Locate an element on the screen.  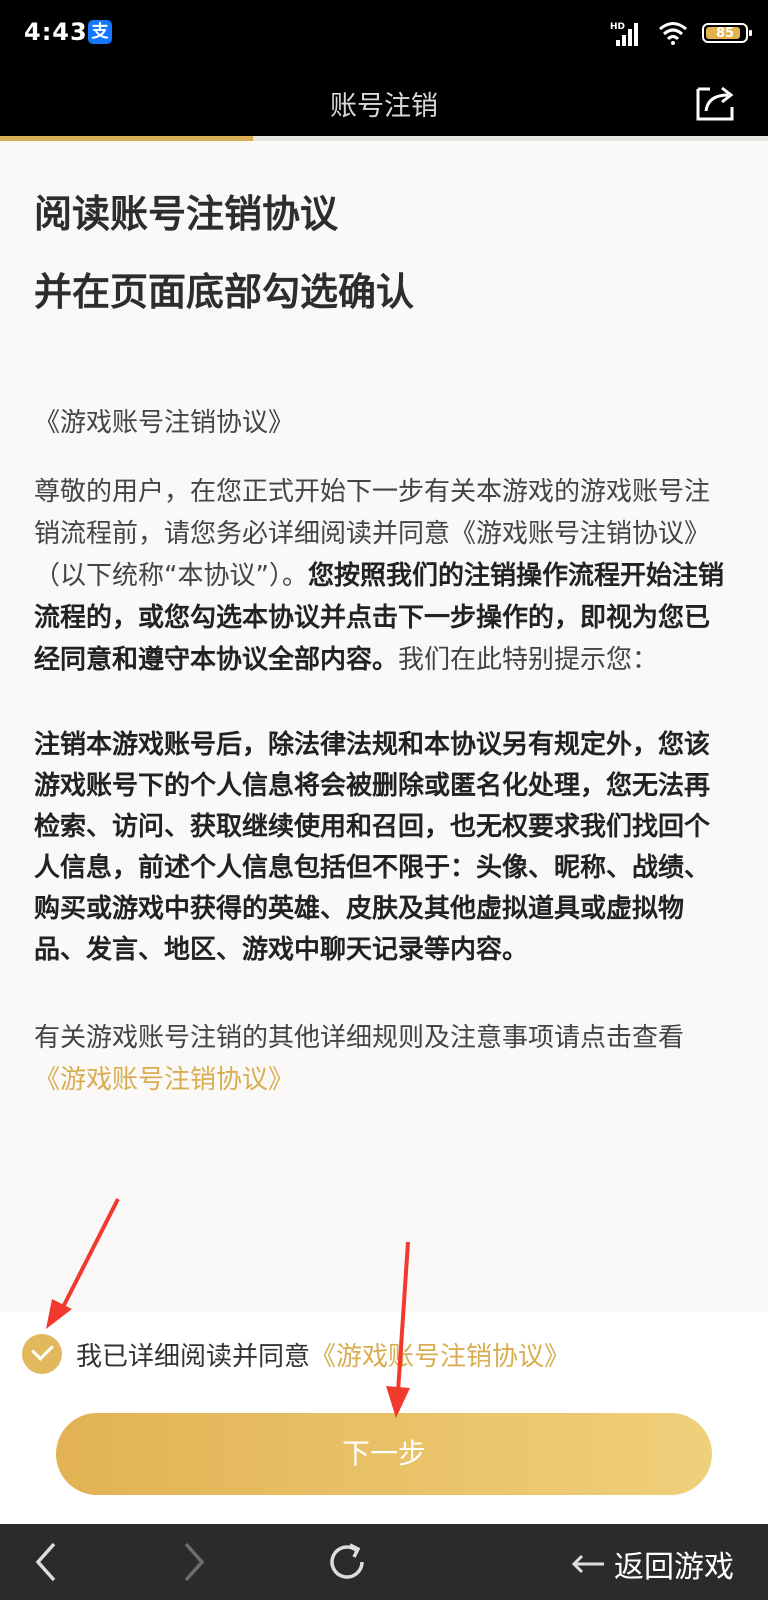
return-icon is located at coordinates (587, 1564).